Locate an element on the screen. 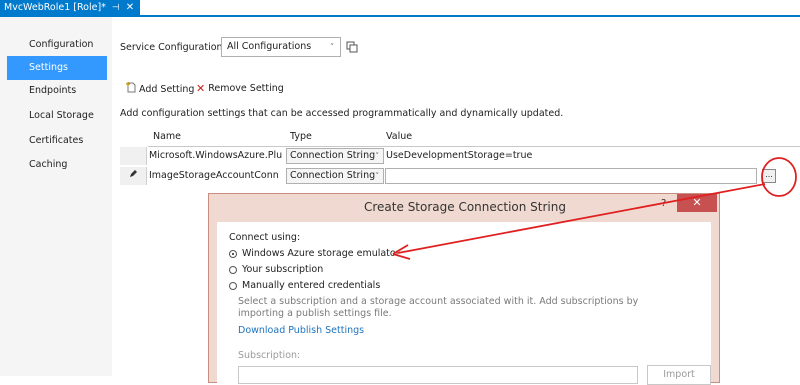 The image size is (800, 385). radio-your-subscription: Your subscription is located at coordinates (276, 269).